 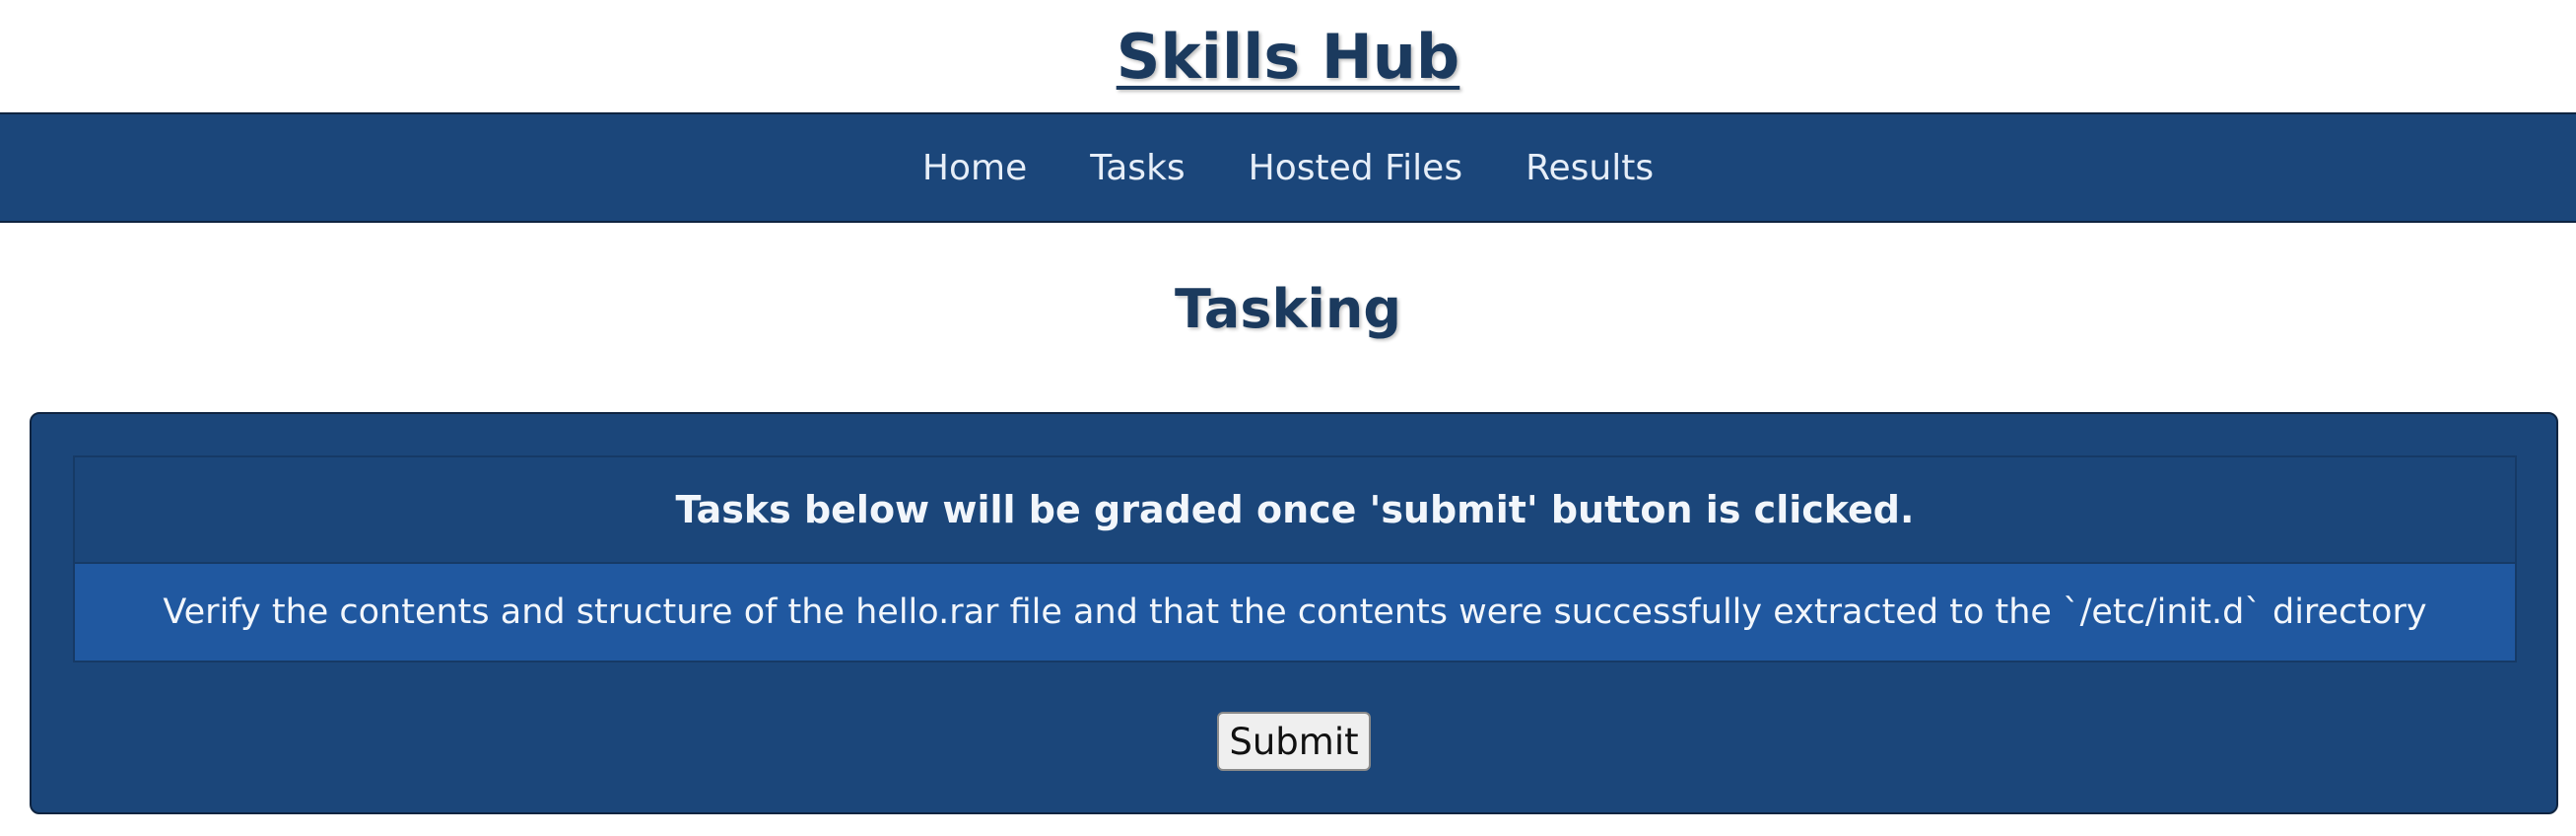 I want to click on site-header: Skills Hub, so click(x=1288, y=56).